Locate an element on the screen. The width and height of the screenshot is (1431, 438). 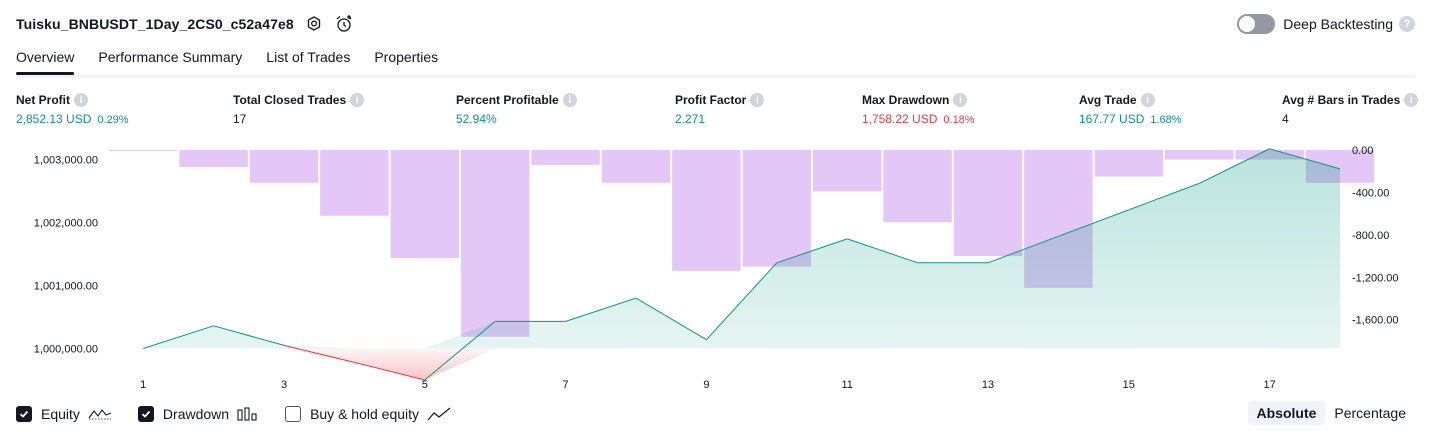
metric-profit-factor: Profit Factor i 2.271 is located at coordinates (720, 109).